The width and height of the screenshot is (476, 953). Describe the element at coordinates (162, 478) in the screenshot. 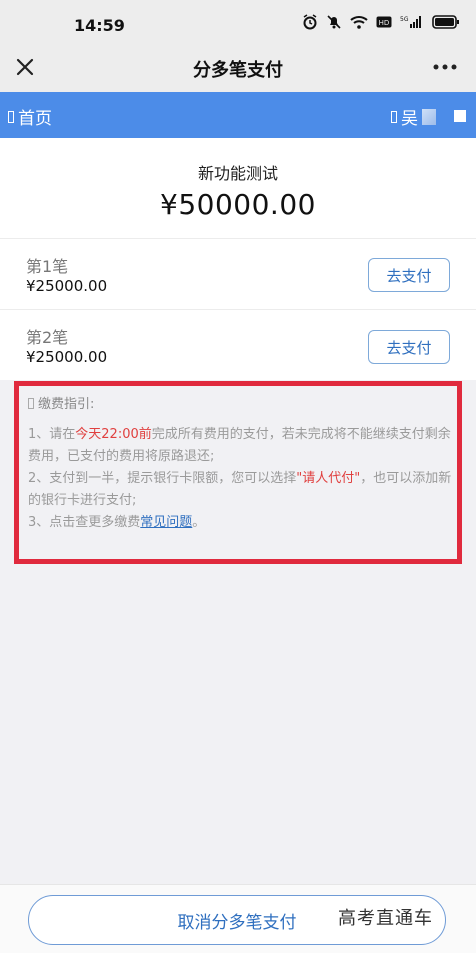

I see `guide-line-2-text: 2、支付到一半，提示银行卡限额，您可以选择` at that location.